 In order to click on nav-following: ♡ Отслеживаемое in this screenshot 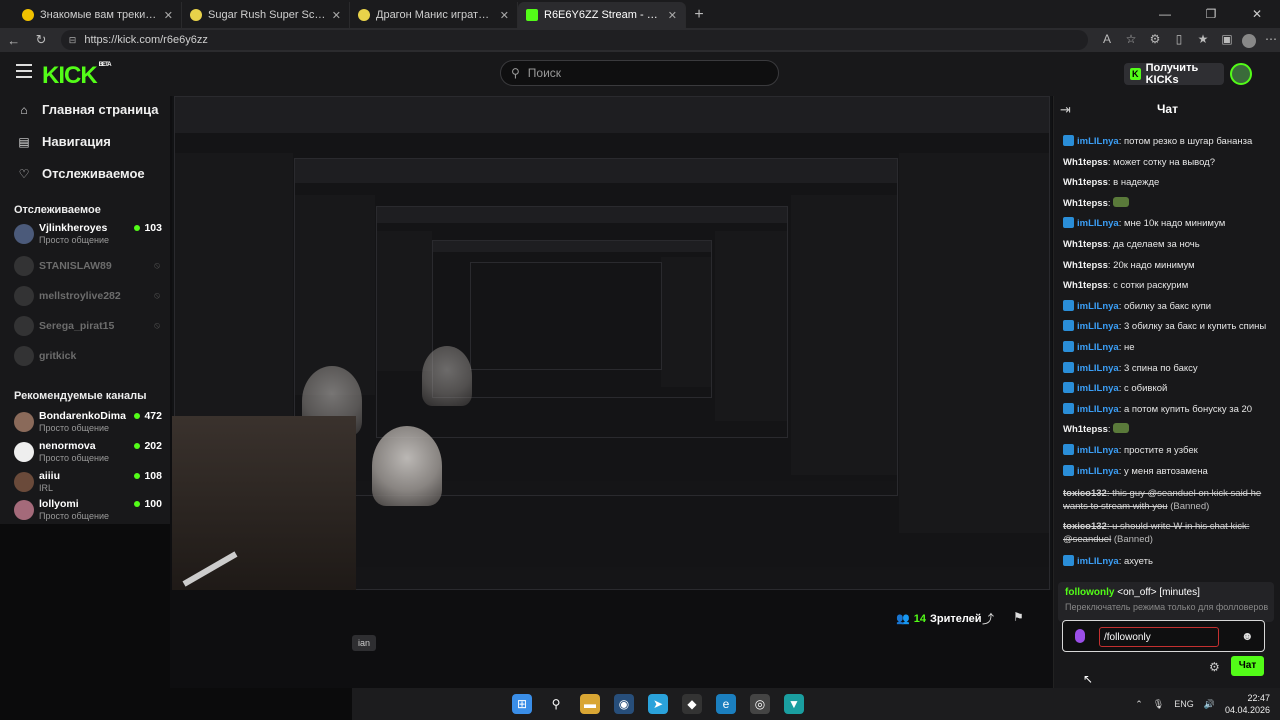, I will do `click(81, 173)`.